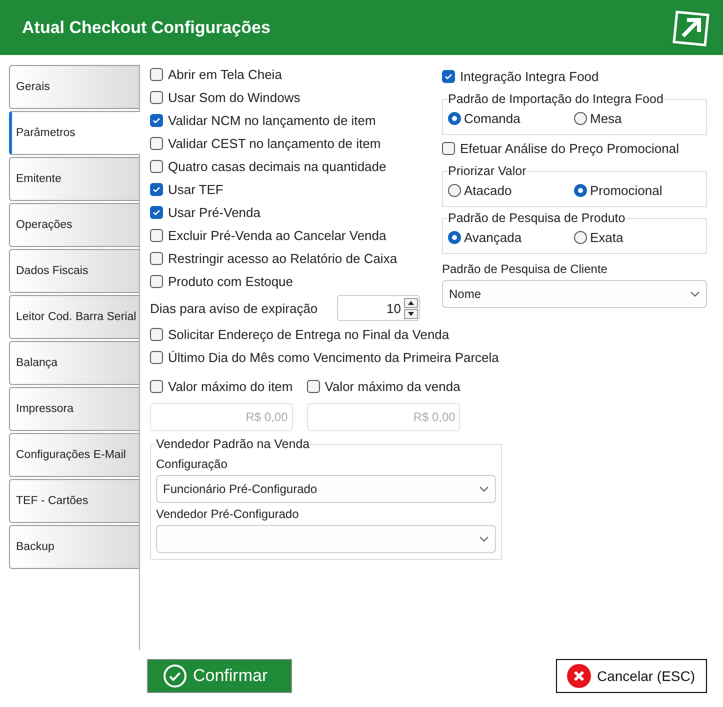 The image size is (723, 707). Describe the element at coordinates (225, 74) in the screenshot. I see `checkbox-label: Abrir em Tela Cheia` at that location.